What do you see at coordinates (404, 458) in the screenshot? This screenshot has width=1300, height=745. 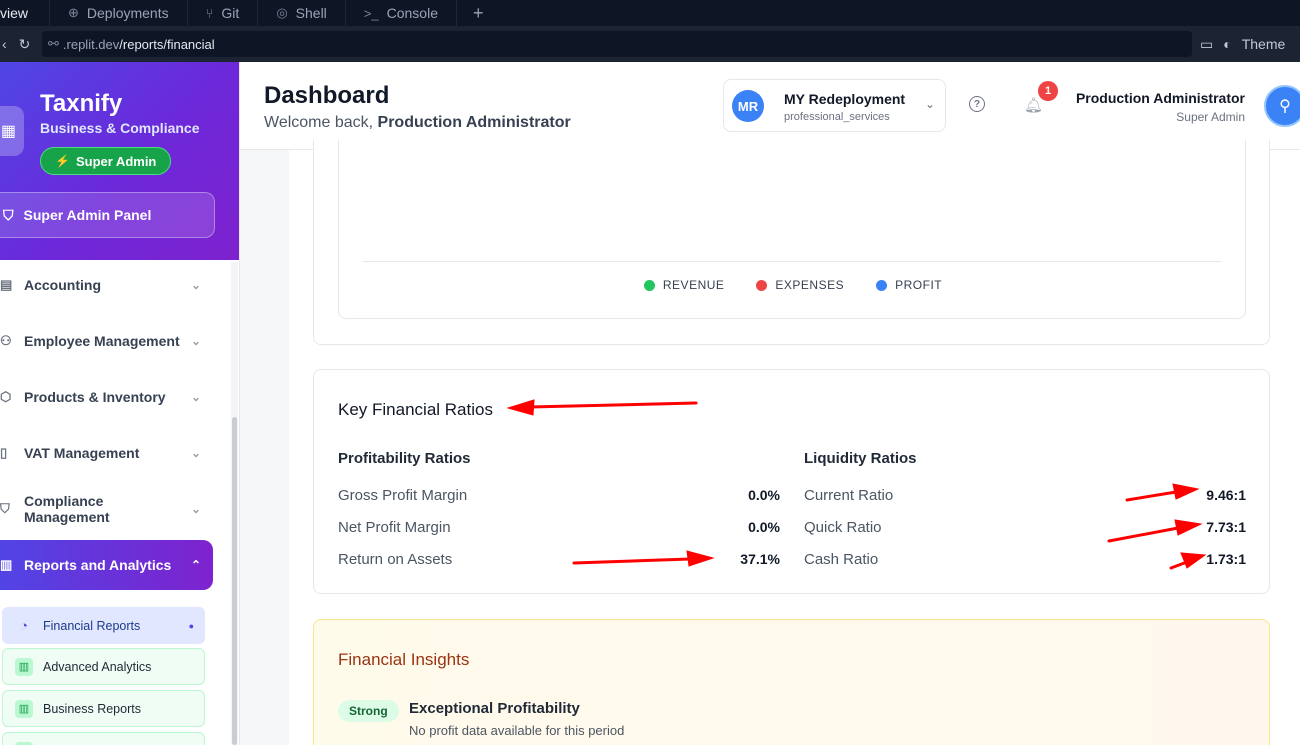 I see `profitability-title: Profitability Ratios` at bounding box center [404, 458].